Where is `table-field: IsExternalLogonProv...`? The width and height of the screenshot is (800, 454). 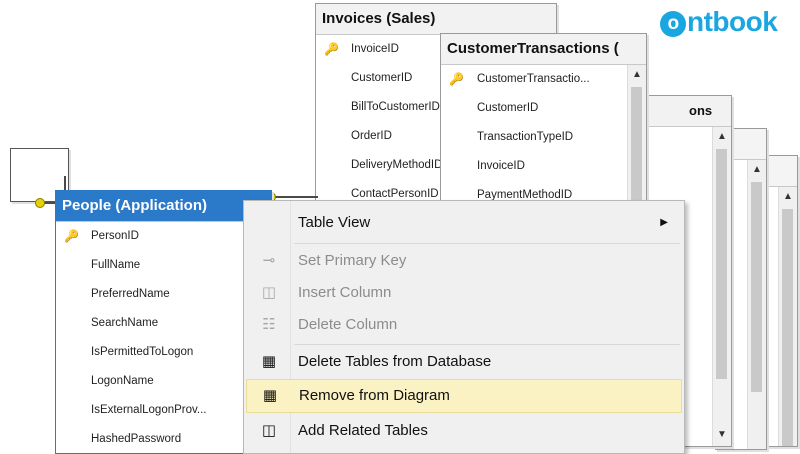
table-field: IsExternalLogonProv... is located at coordinates (163, 410).